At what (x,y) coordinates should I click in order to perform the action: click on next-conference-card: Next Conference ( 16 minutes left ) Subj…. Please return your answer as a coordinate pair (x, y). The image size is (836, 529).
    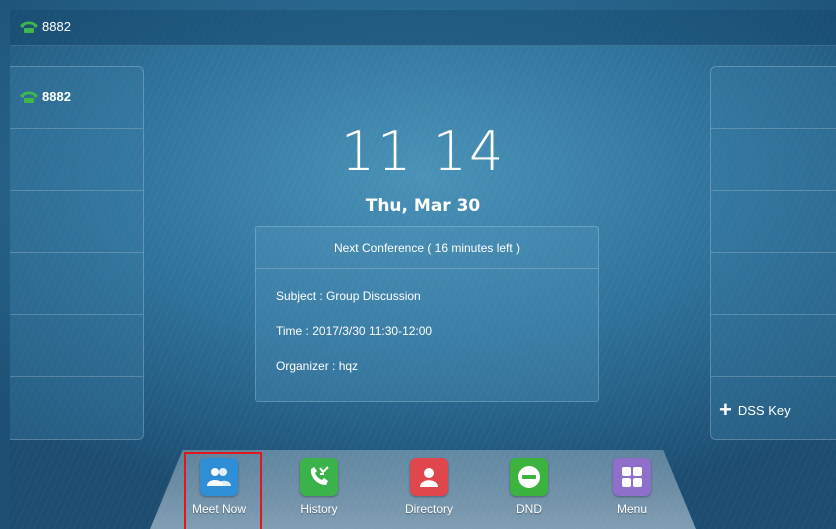
    Looking at the image, I should click on (427, 314).